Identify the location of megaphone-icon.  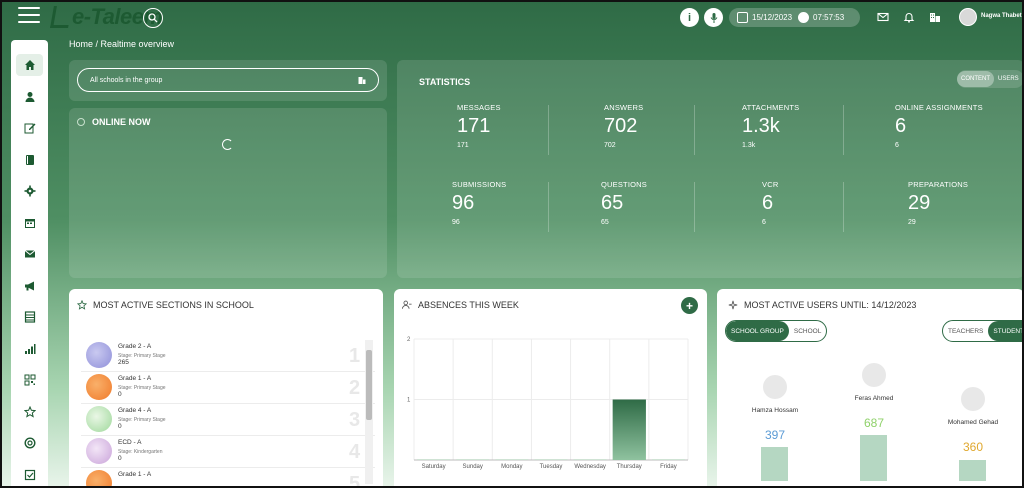
(29, 286).